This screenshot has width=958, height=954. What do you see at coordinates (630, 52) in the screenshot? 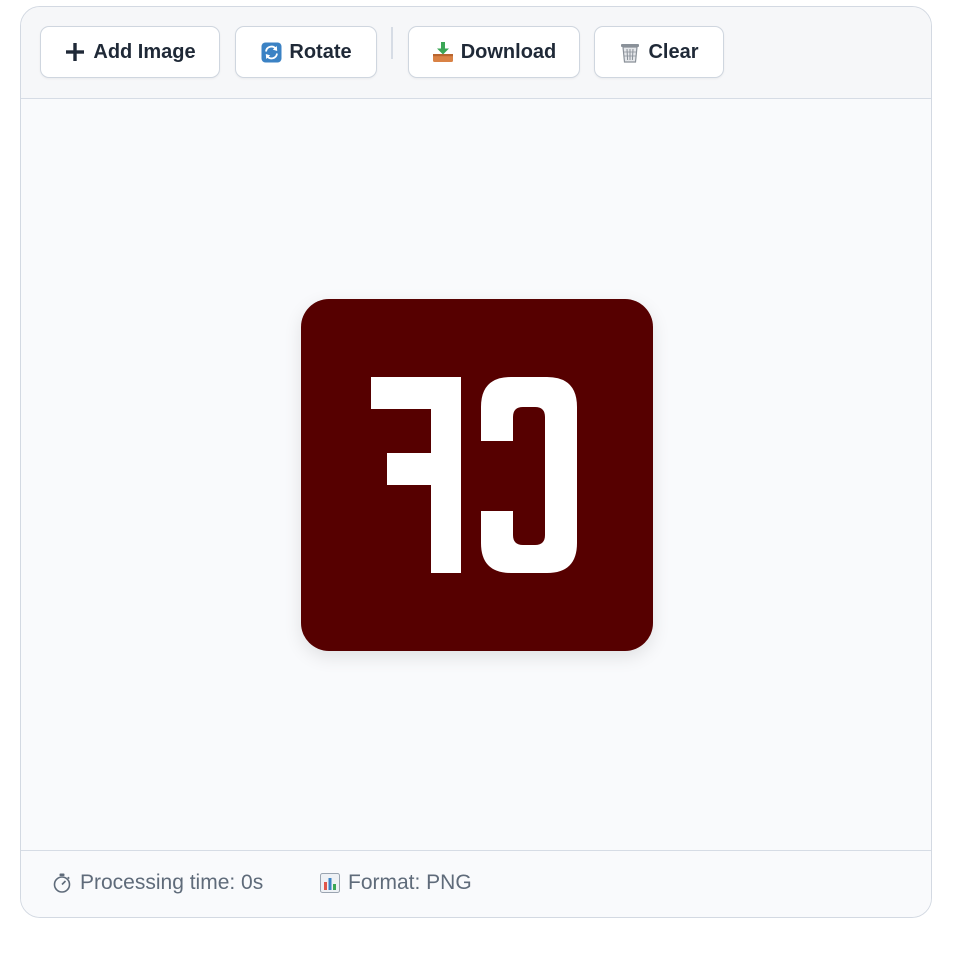
I see `trash-icon` at bounding box center [630, 52].